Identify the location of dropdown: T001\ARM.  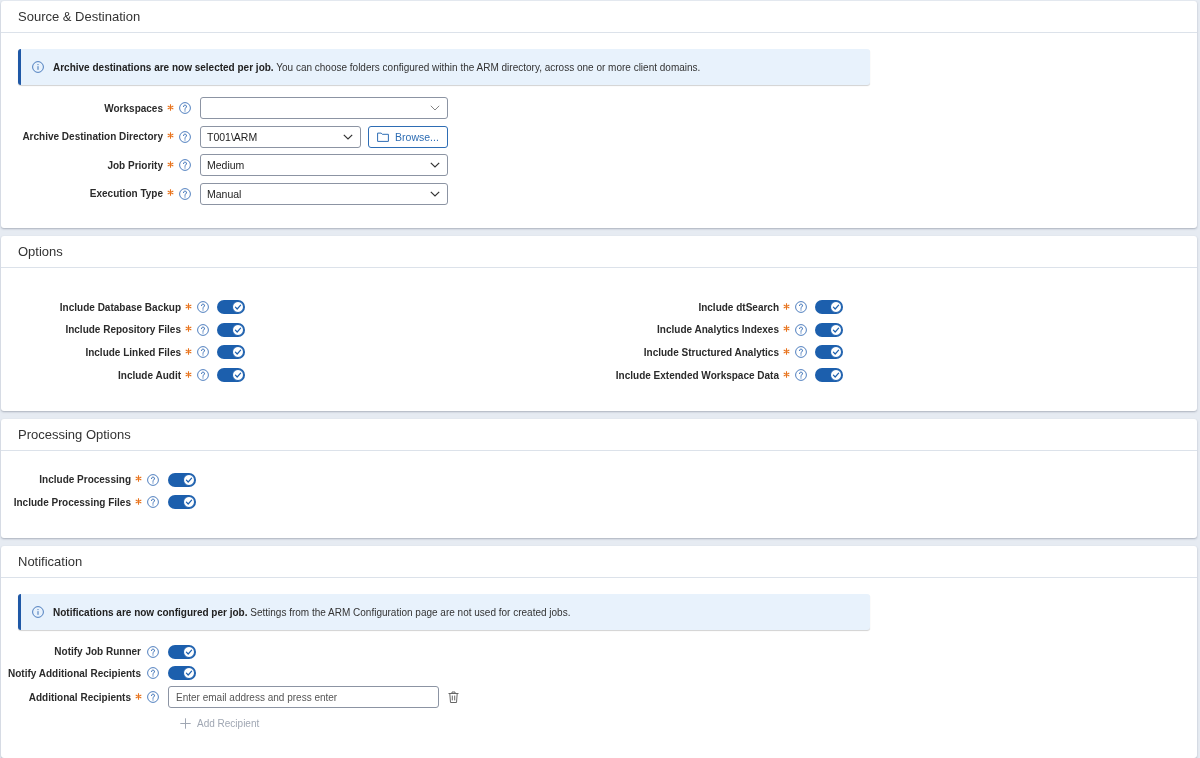
(280, 136).